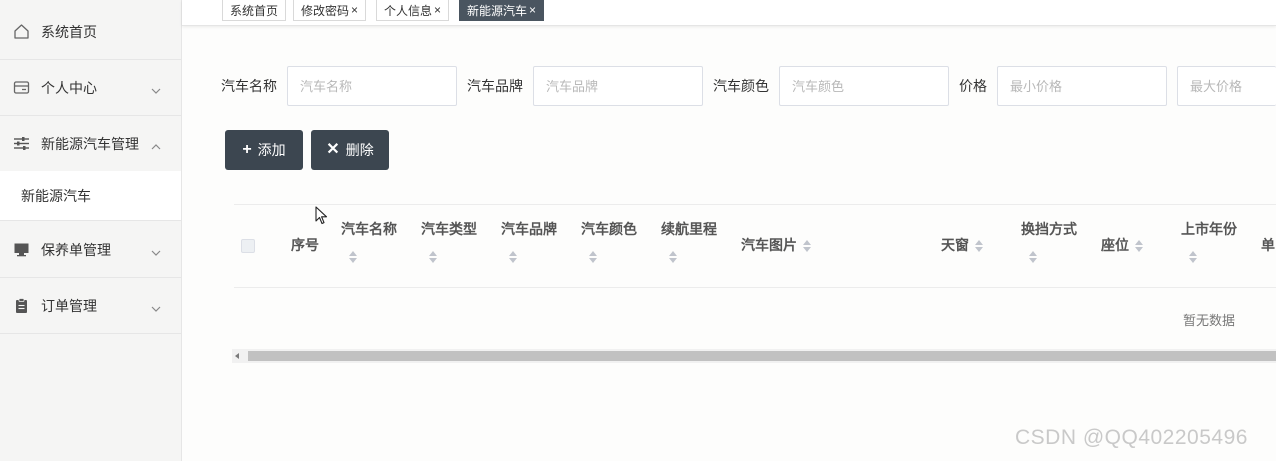 This screenshot has height=461, width=1276. I want to click on add-button-label: 添加, so click(271, 150).